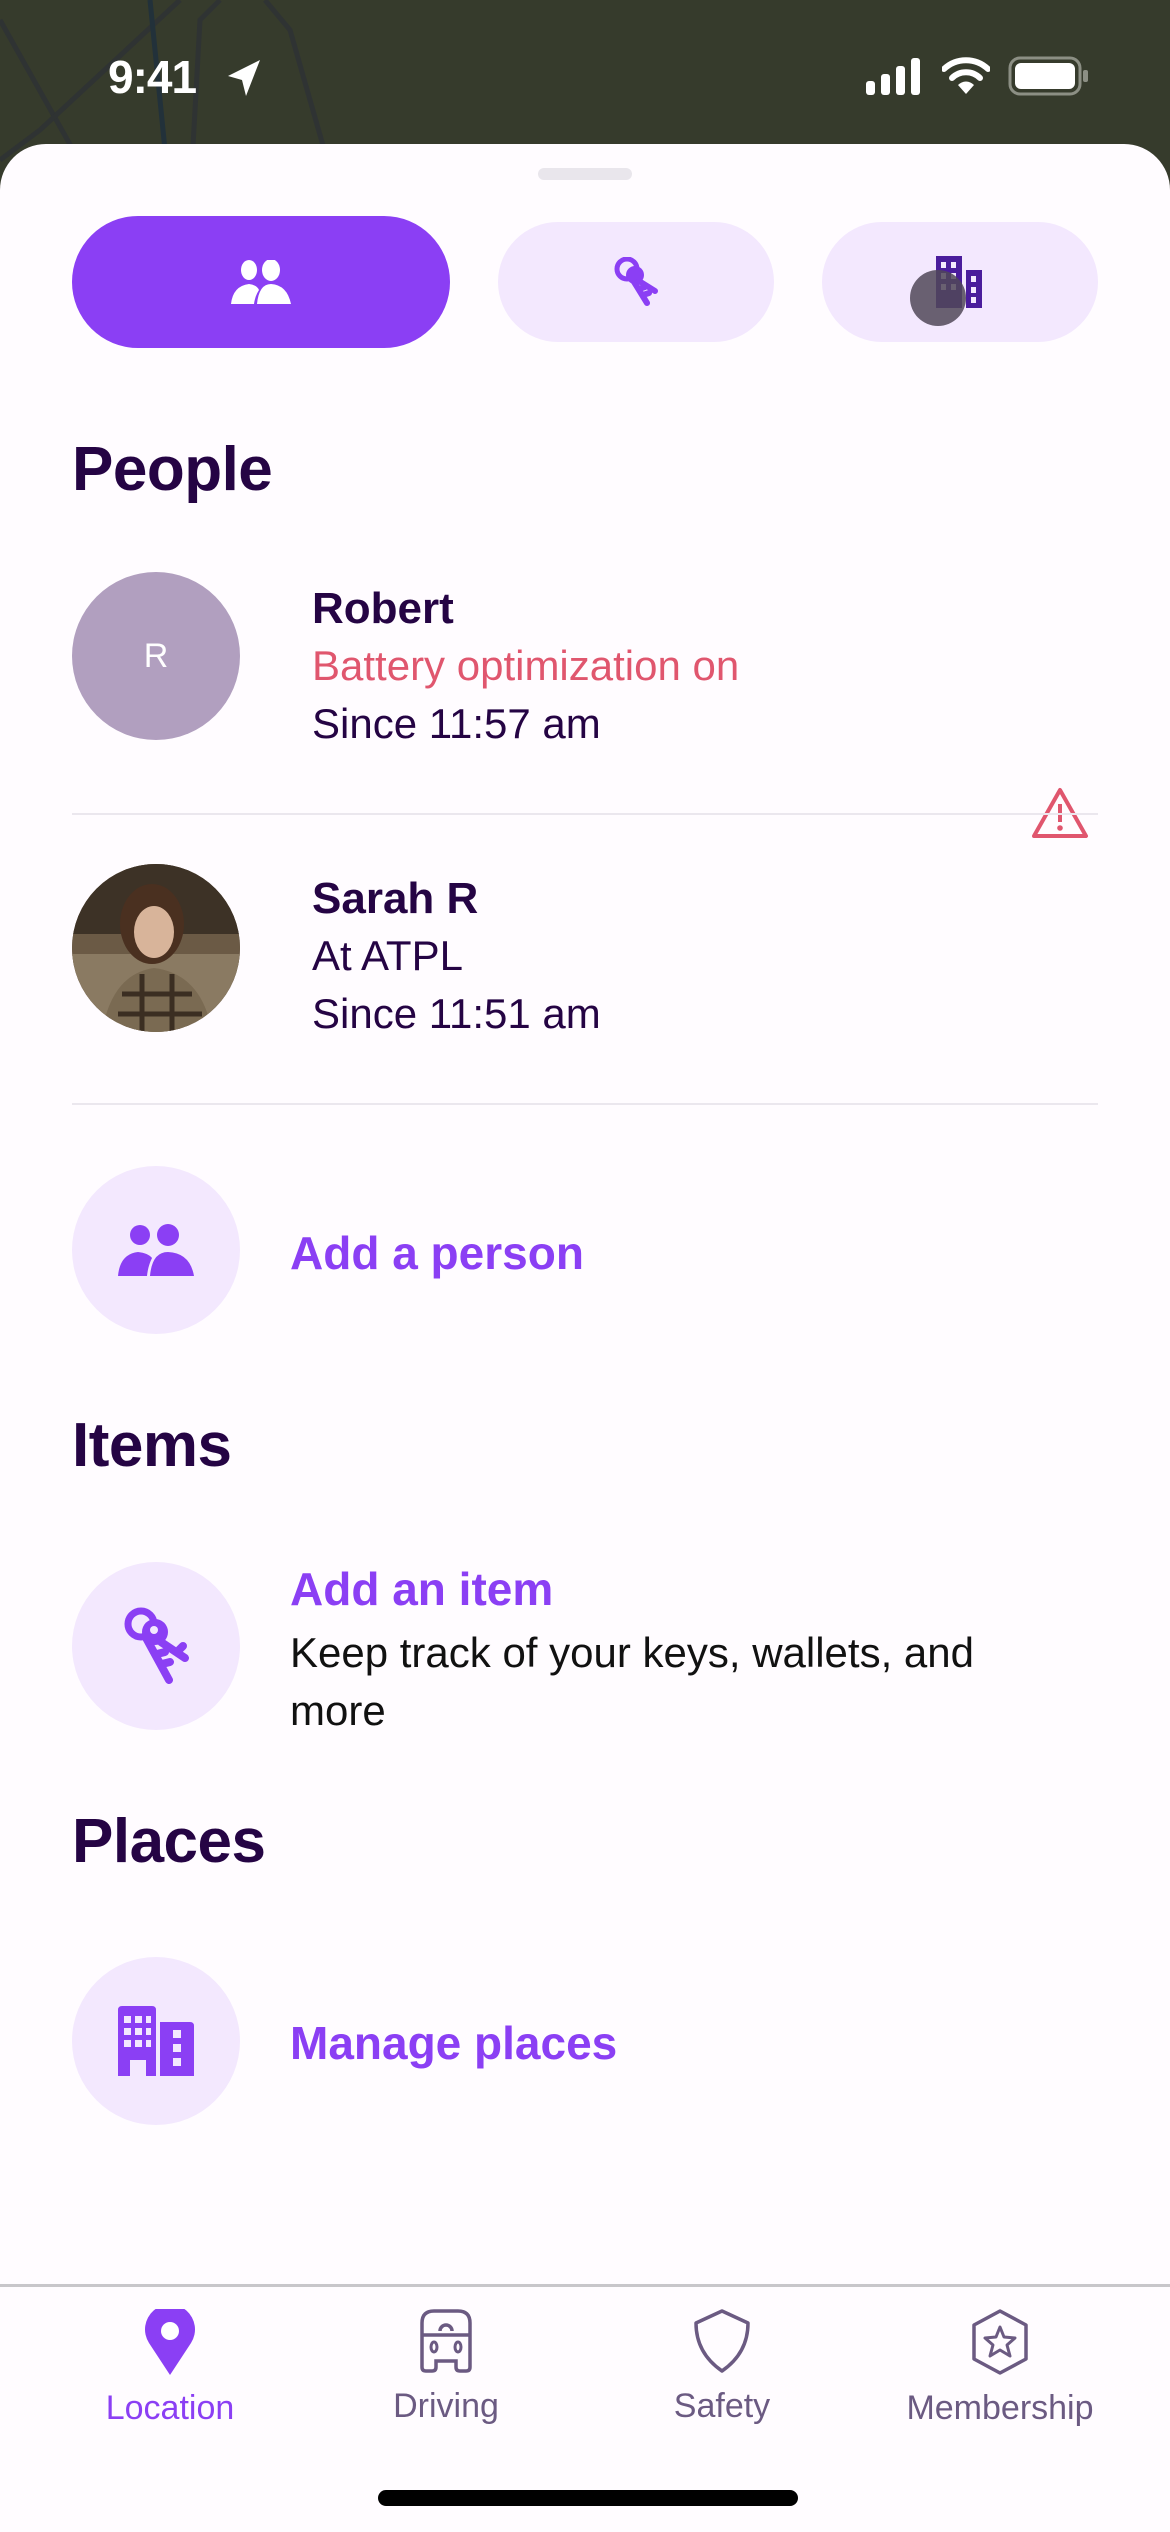 The height and width of the screenshot is (2532, 1170). What do you see at coordinates (1000, 2408) in the screenshot?
I see `tab-label: Membership` at bounding box center [1000, 2408].